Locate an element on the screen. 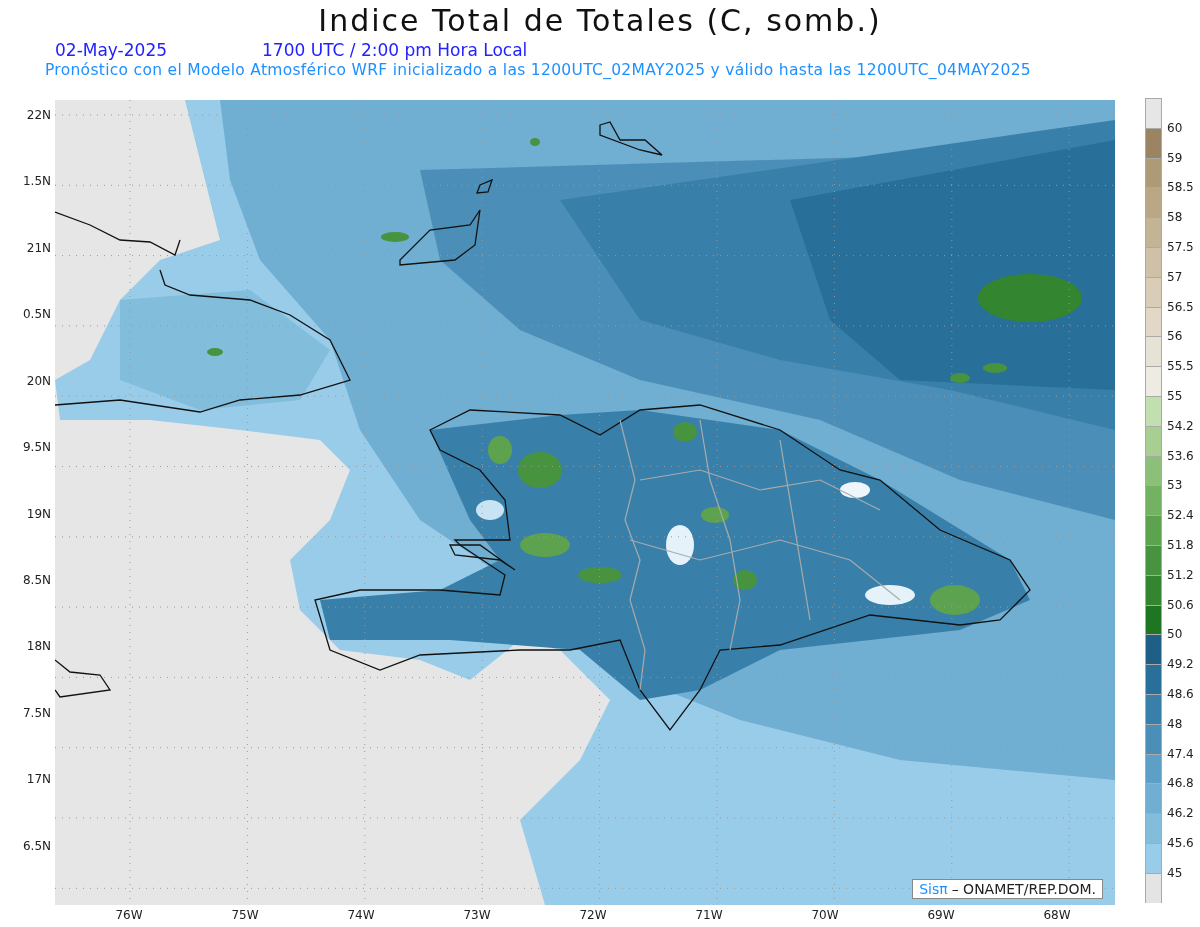  colorbar-label: 53 is located at coordinates (1175, 485).